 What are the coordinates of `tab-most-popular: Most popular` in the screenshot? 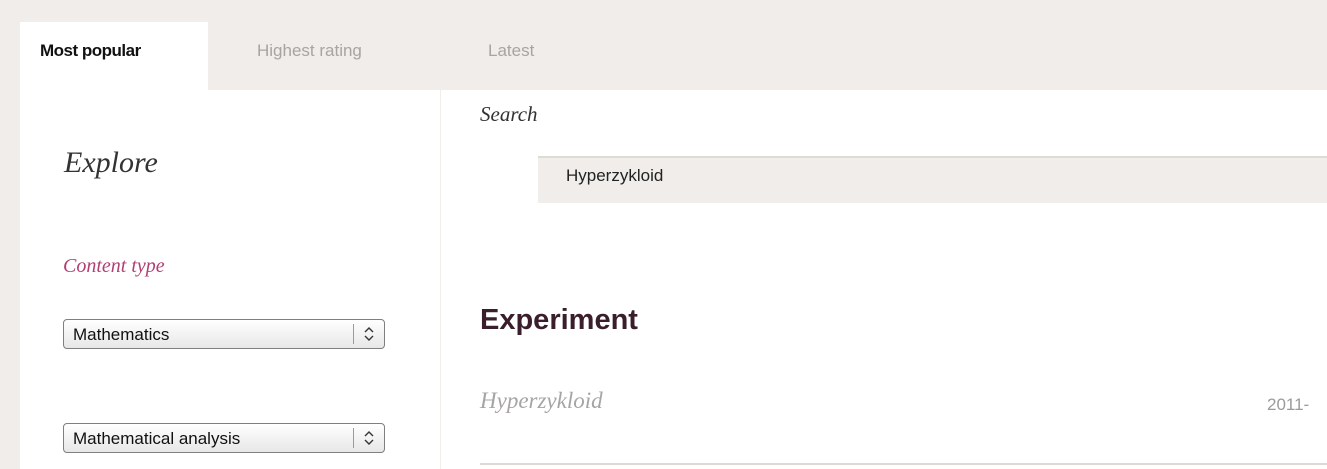 It's located at (114, 56).